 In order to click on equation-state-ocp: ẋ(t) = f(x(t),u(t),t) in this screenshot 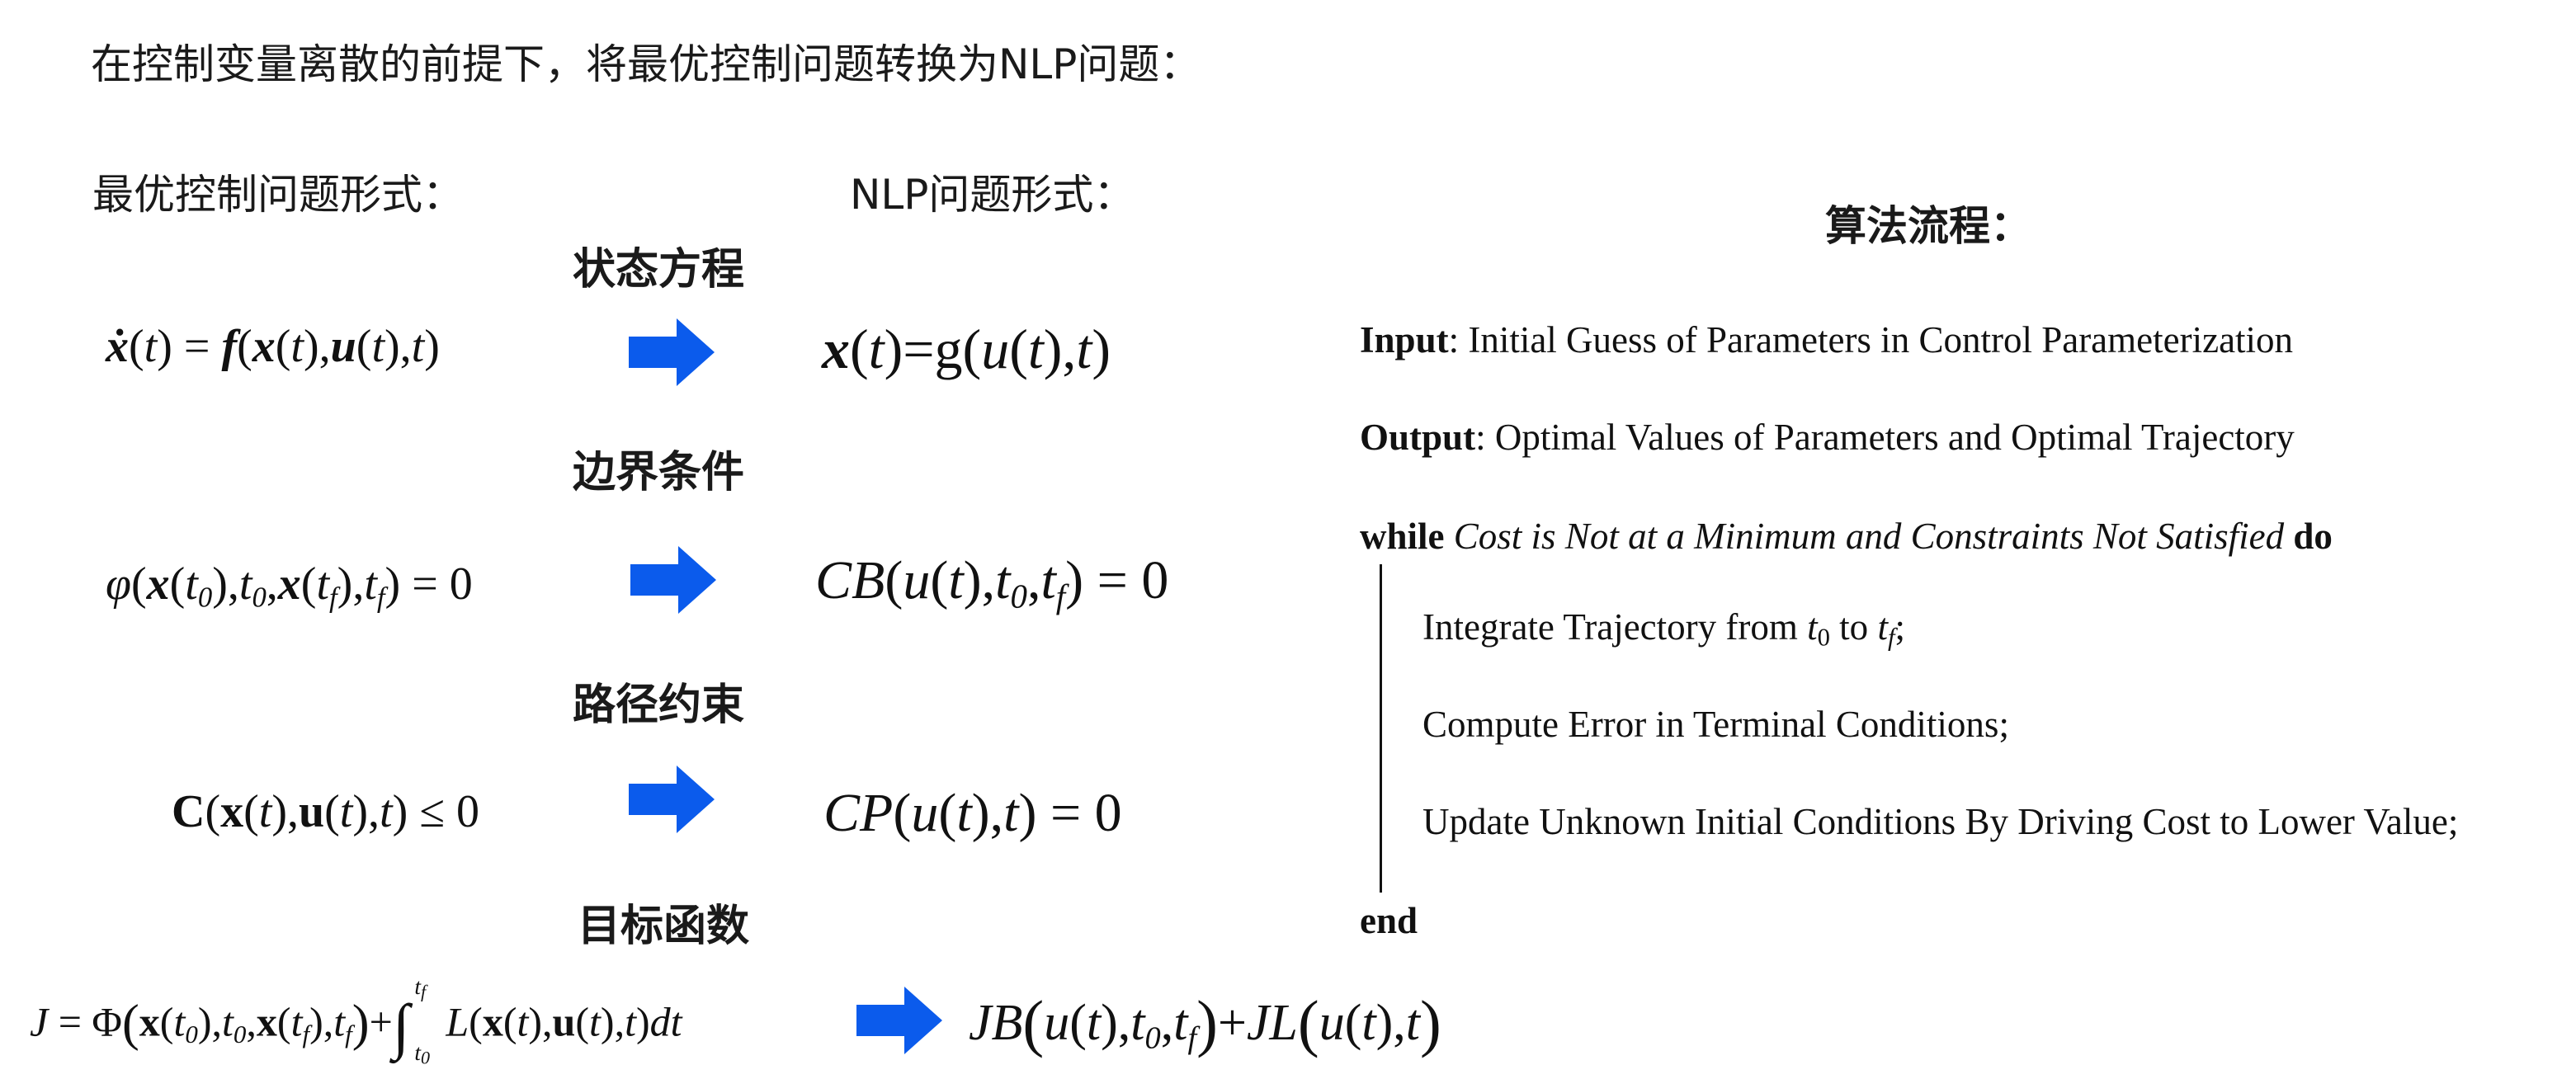, I will do `click(273, 346)`.